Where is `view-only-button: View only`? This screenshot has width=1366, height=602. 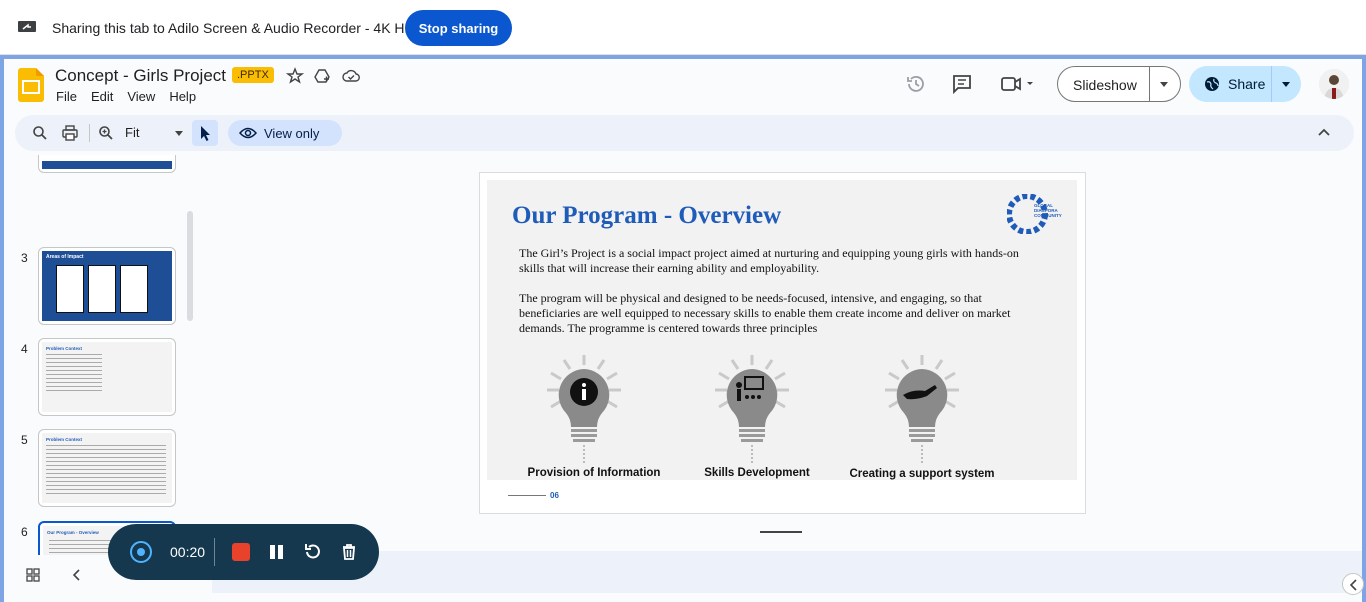
view-only-button: View only is located at coordinates (285, 133).